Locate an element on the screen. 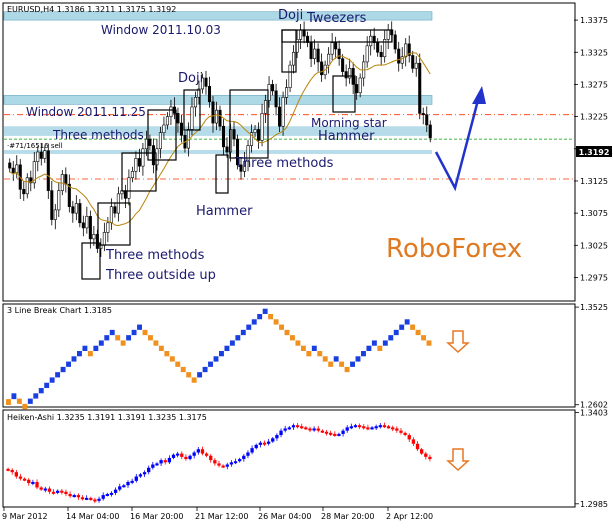  x-tick-label: 28 Mar 20:00 is located at coordinates (347, 516).